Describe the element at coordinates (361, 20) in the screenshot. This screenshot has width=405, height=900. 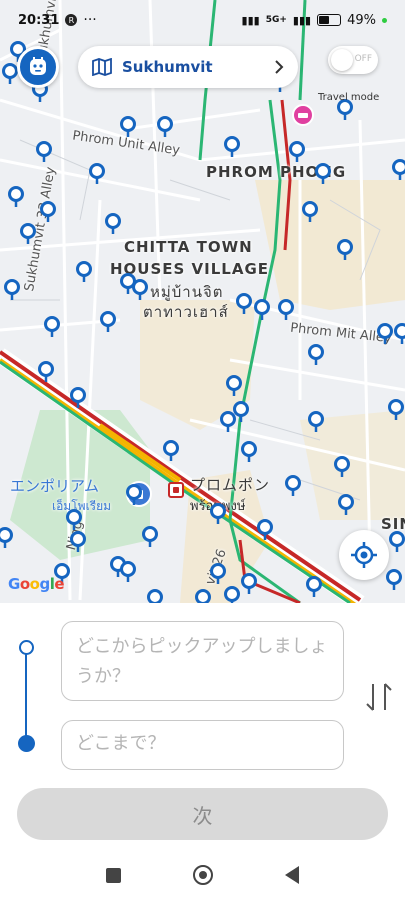
I see `battery-percent: 49%` at that location.